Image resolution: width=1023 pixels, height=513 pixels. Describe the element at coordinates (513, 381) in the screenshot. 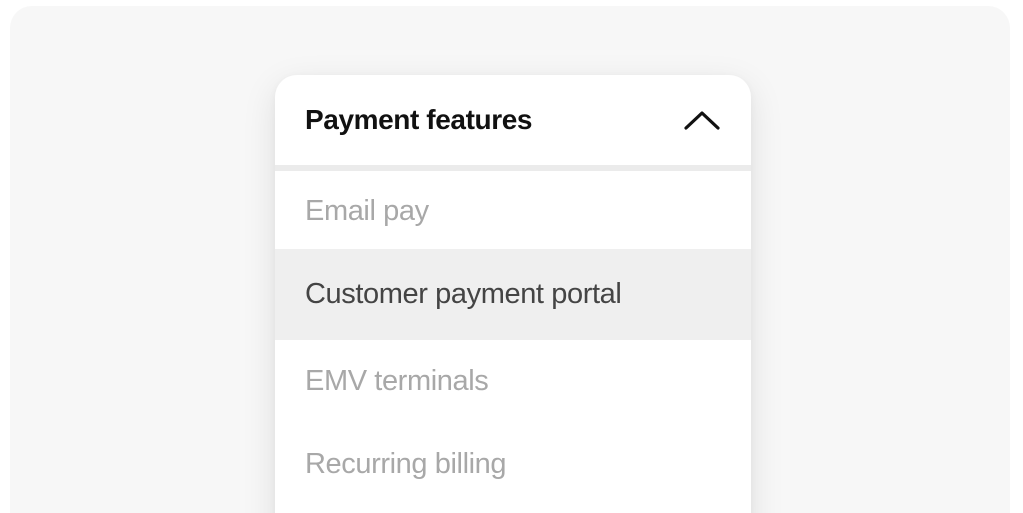

I see `menu-item-emv-terminals: EMV terminals` at that location.